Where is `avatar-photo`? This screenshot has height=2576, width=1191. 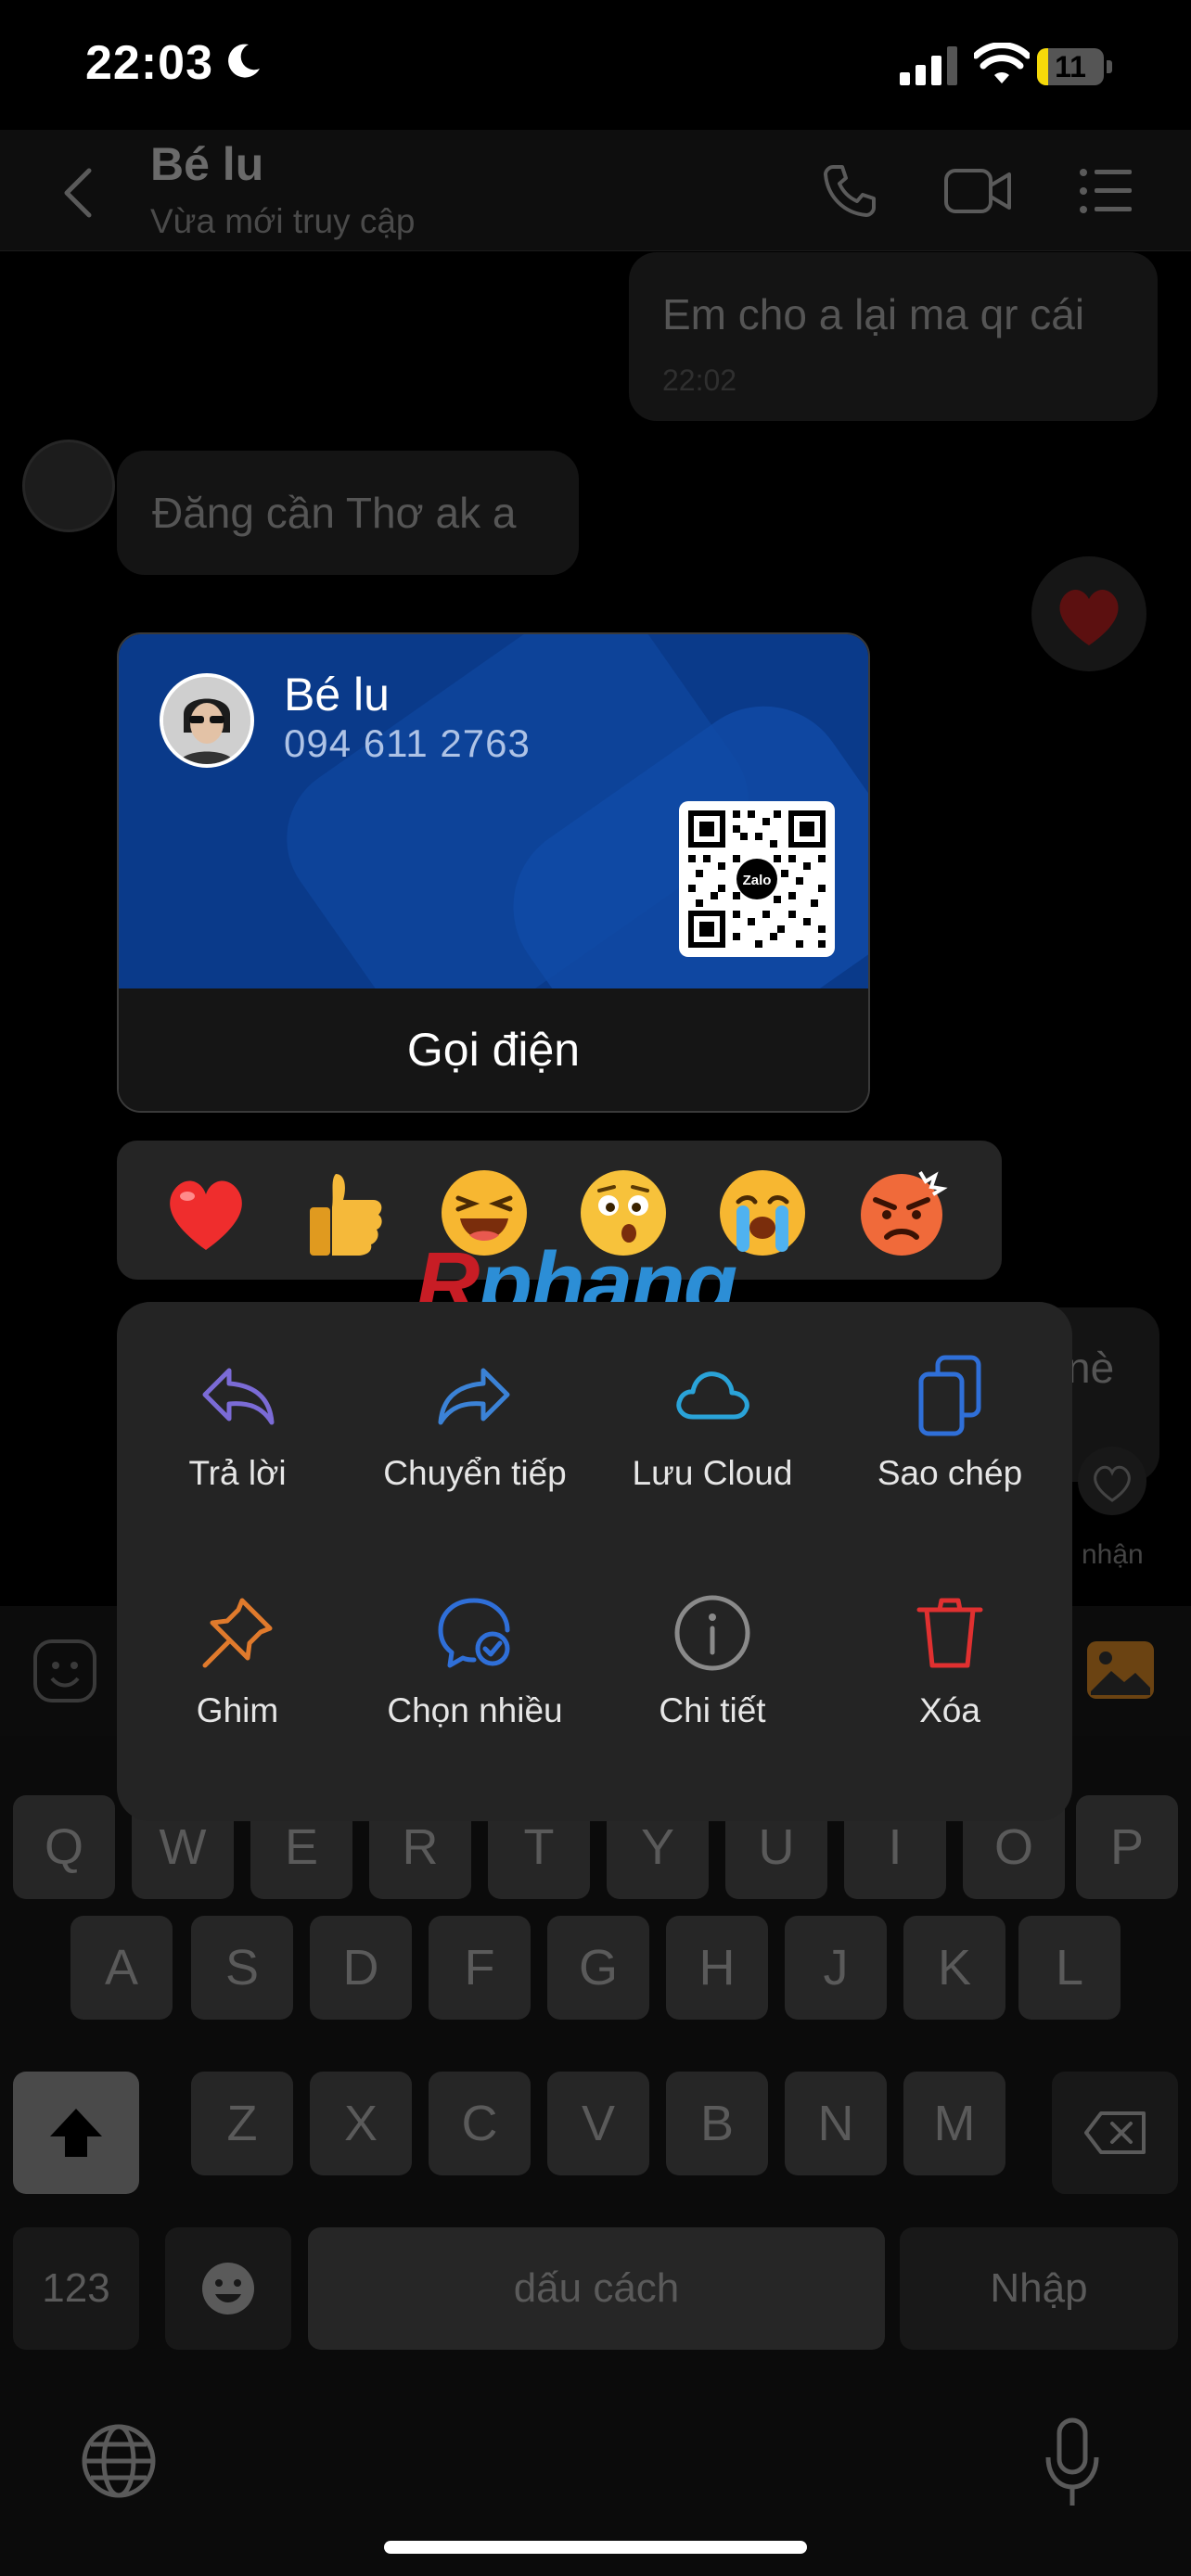
avatar-photo is located at coordinates (206, 720).